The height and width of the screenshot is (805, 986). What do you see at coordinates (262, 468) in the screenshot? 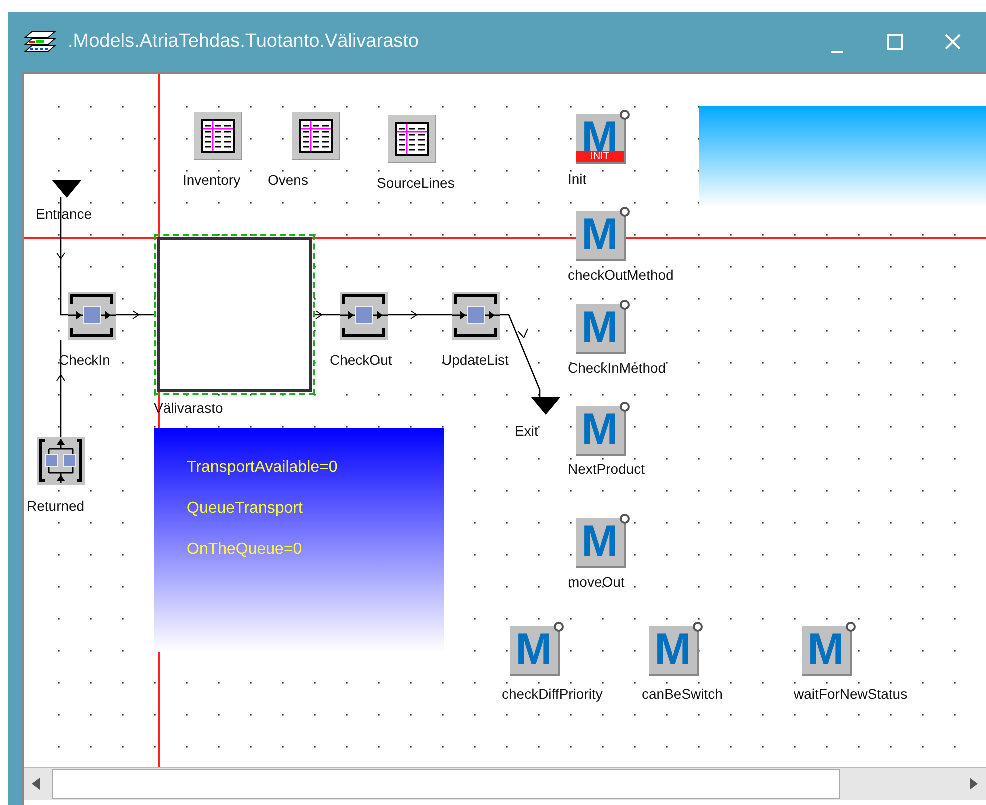
I see `panel-text: TransportAvailable=0` at bounding box center [262, 468].